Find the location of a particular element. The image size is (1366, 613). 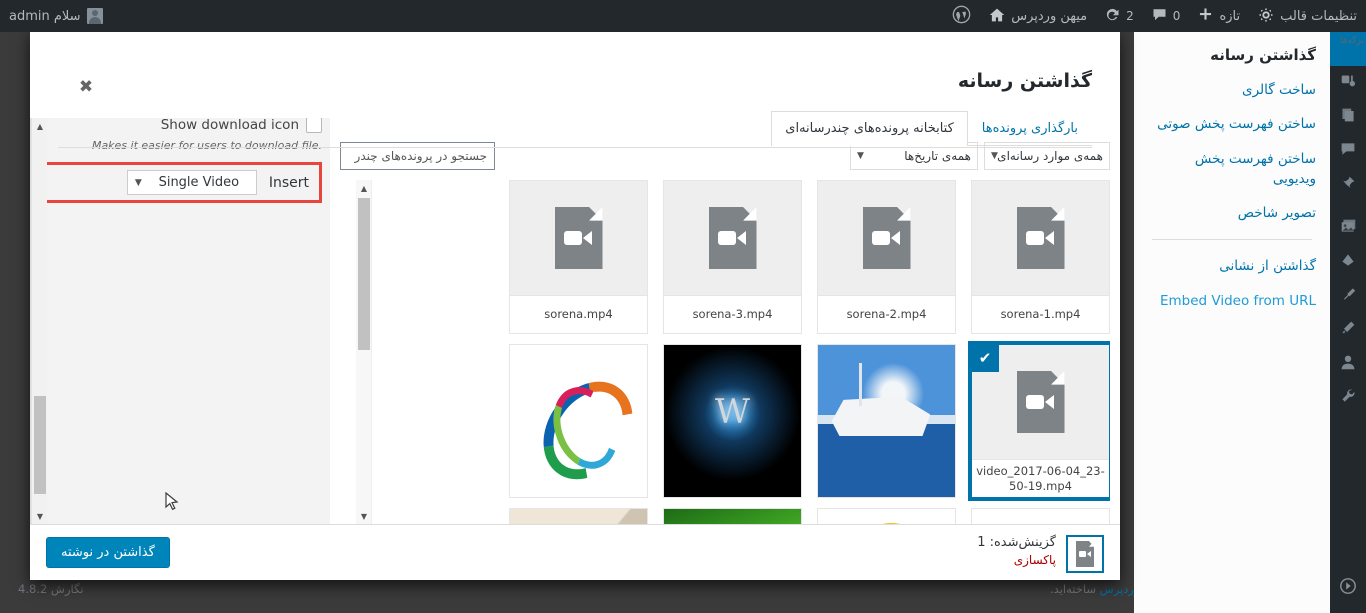

tab-media-library: کتابخانه پرونده‌های چندرسانه‌ای is located at coordinates (869, 128).